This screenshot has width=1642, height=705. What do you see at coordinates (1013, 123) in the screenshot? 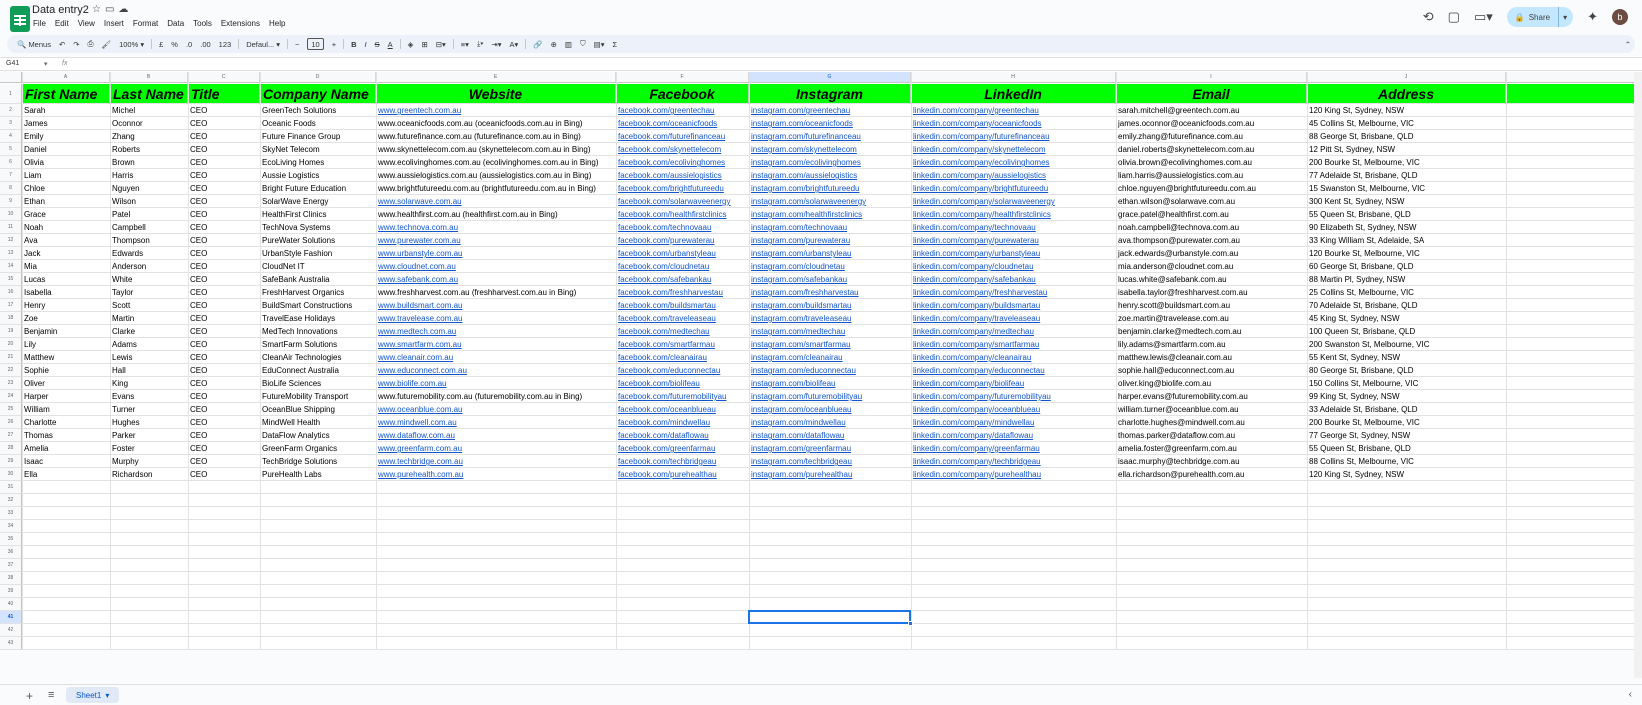
I see `cell-linkedin: linkedin.com/company/oceanicfoods` at bounding box center [1013, 123].